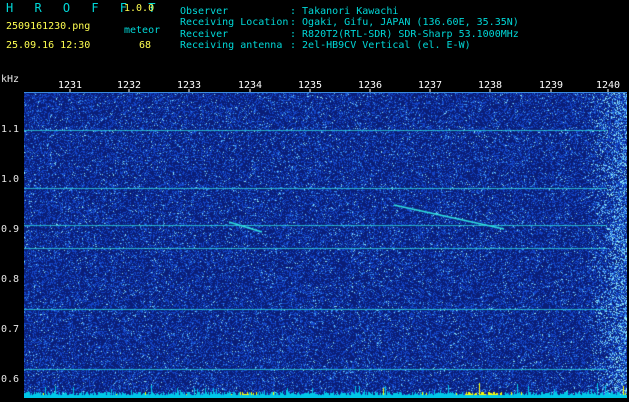 The image size is (629, 402). Describe the element at coordinates (325, 92) in the screenshot. I see `spectrogram-overlay` at that location.